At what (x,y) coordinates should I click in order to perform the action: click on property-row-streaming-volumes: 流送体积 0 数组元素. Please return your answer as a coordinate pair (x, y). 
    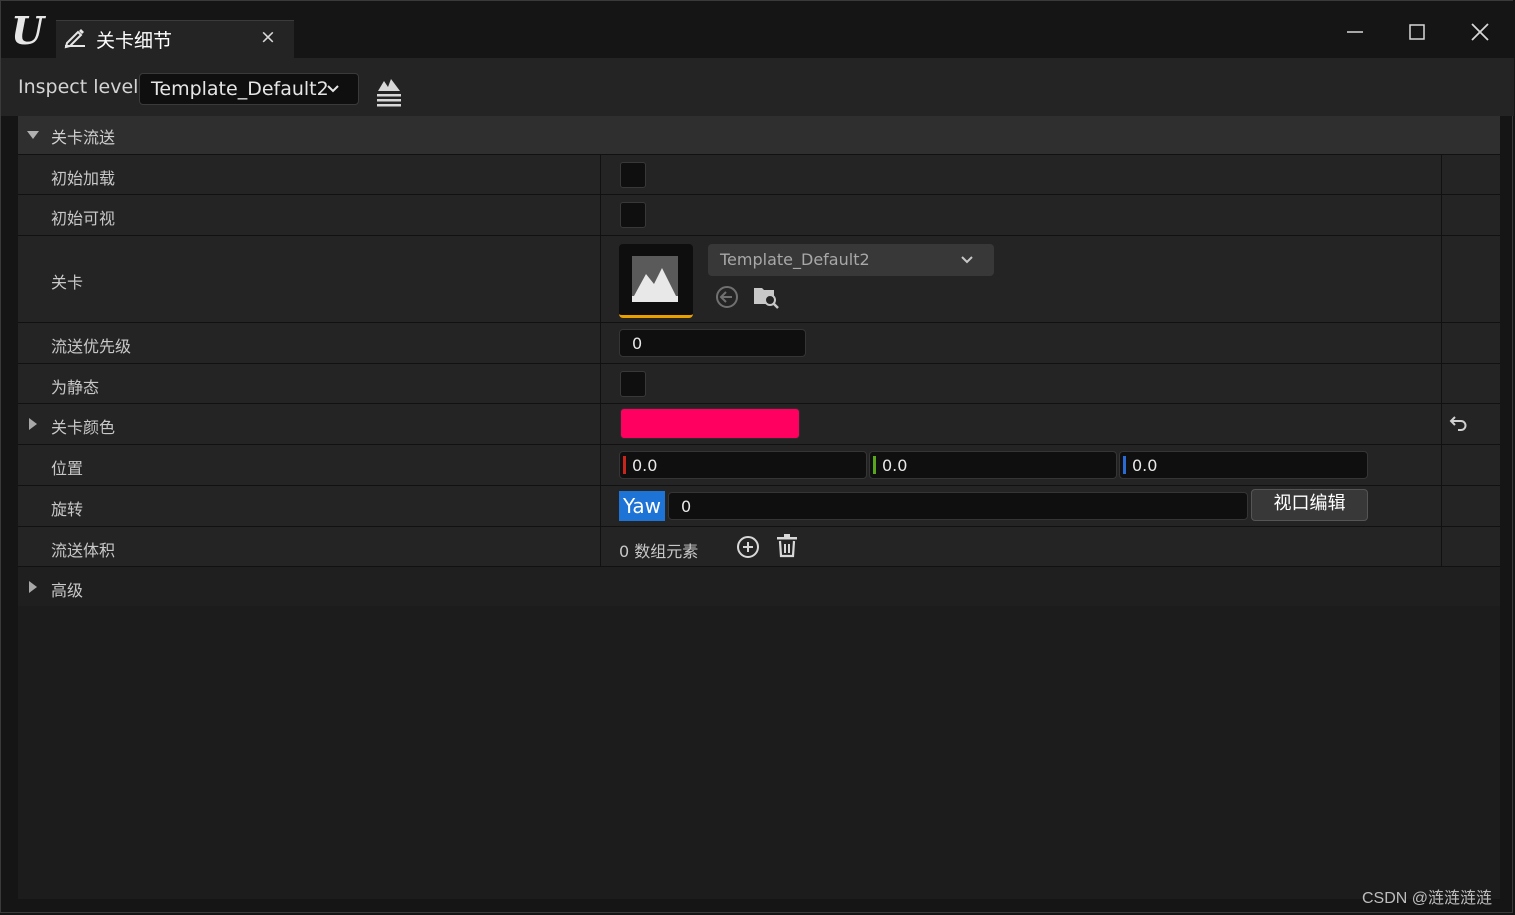
    Looking at the image, I should click on (759, 546).